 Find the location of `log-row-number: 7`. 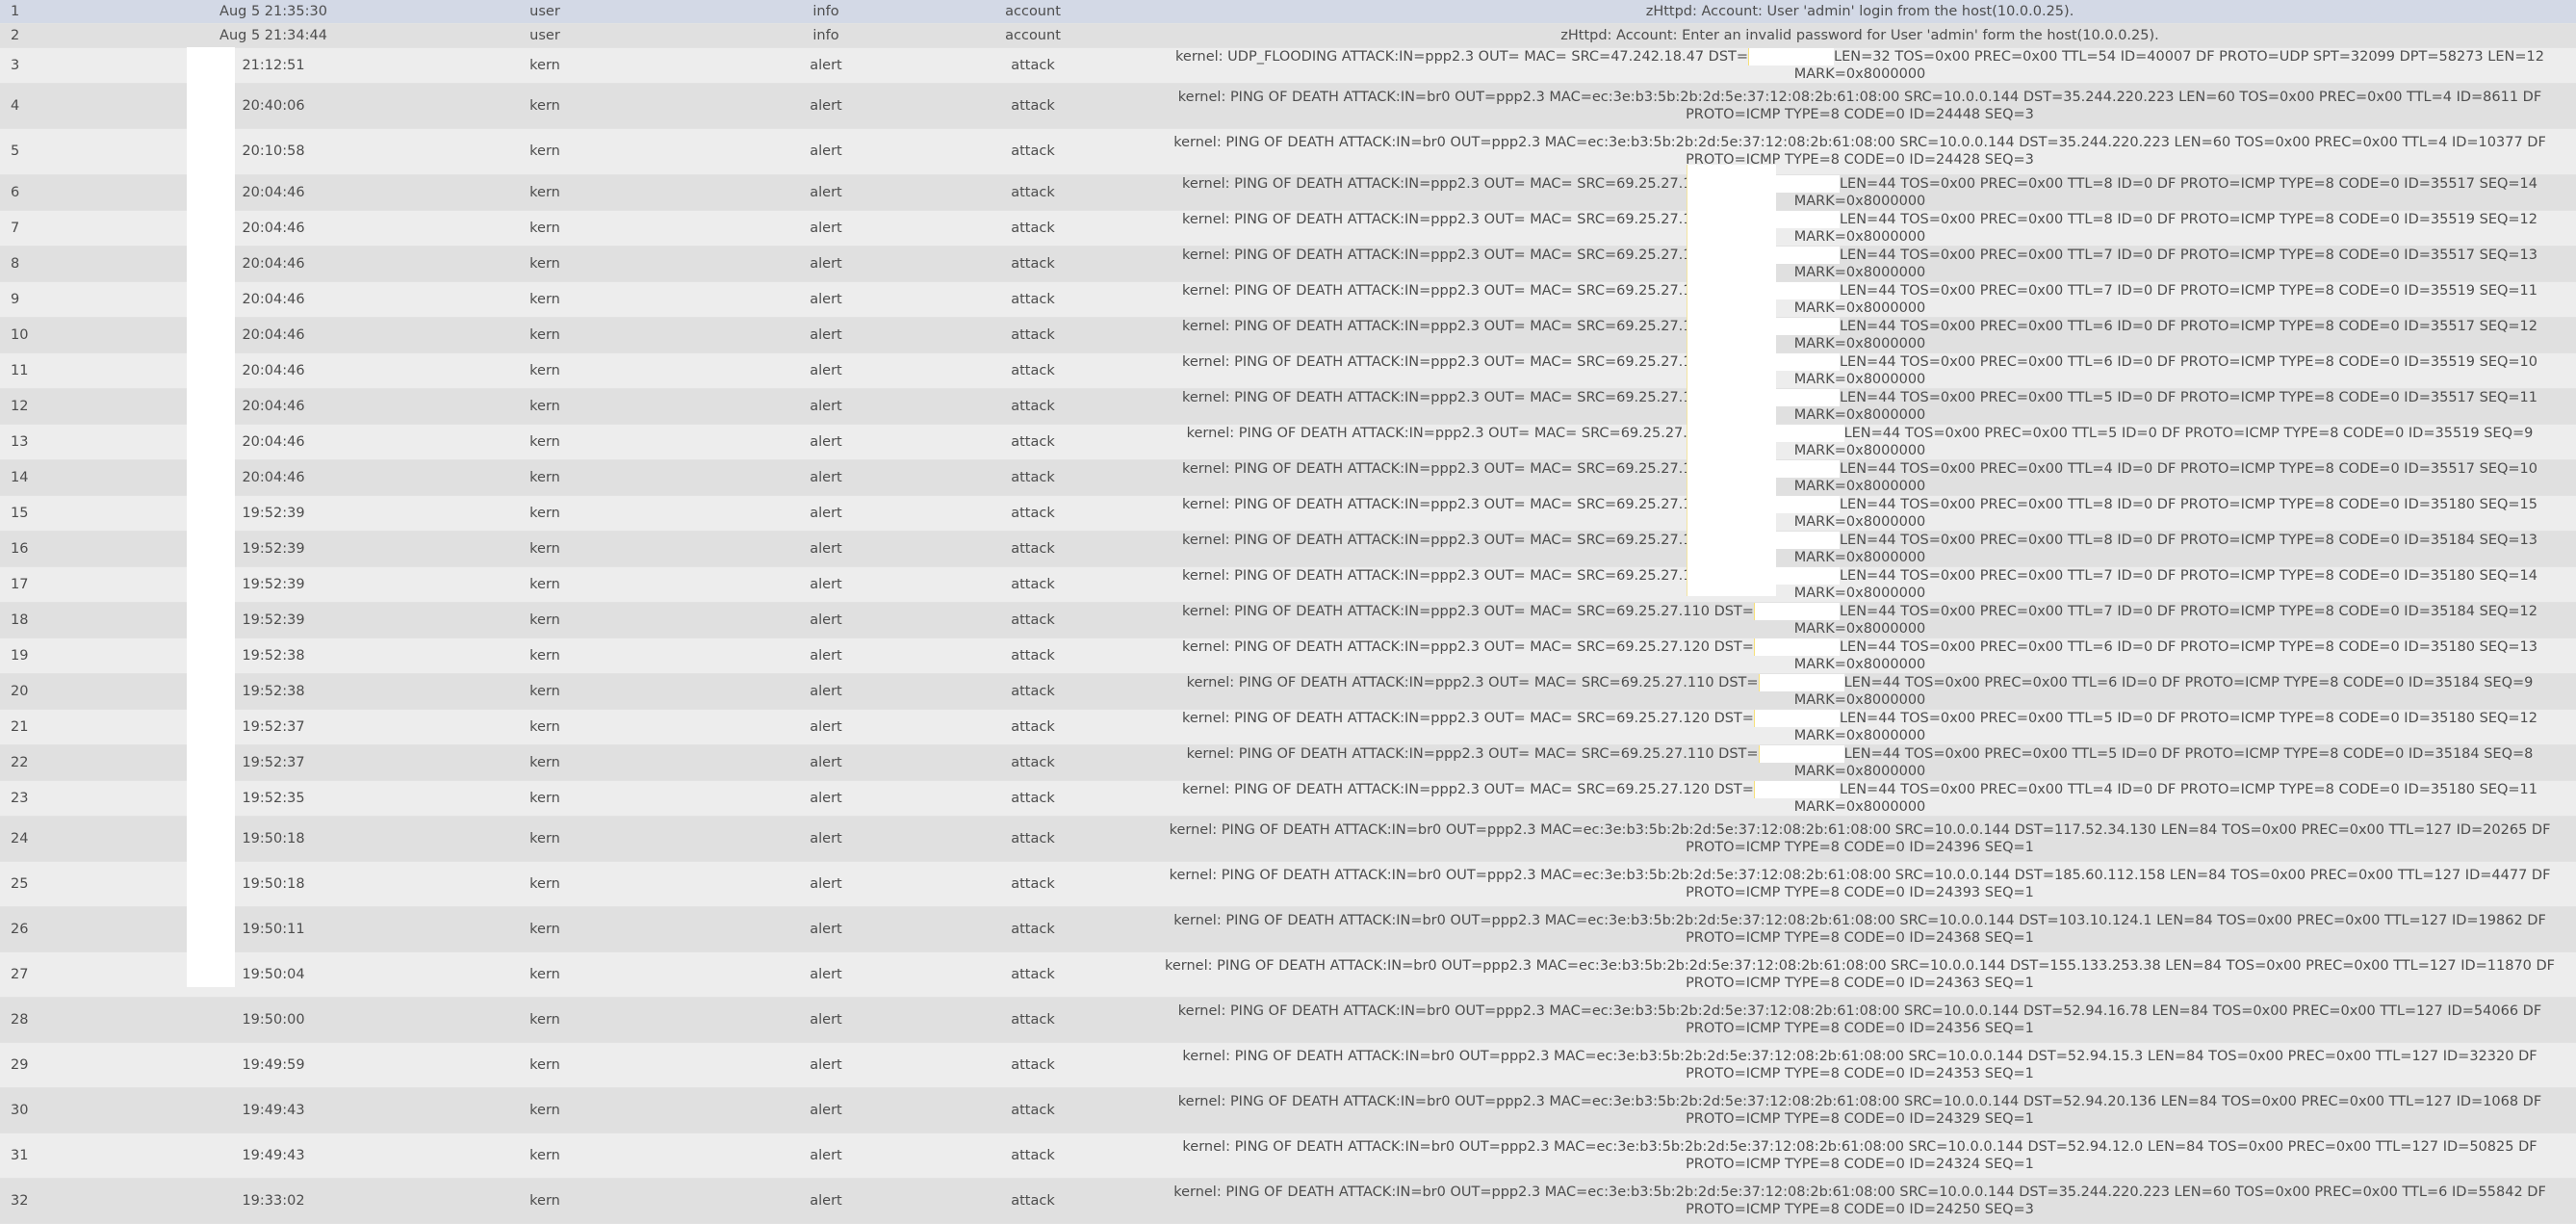

log-row-number: 7 is located at coordinates (93, 229).